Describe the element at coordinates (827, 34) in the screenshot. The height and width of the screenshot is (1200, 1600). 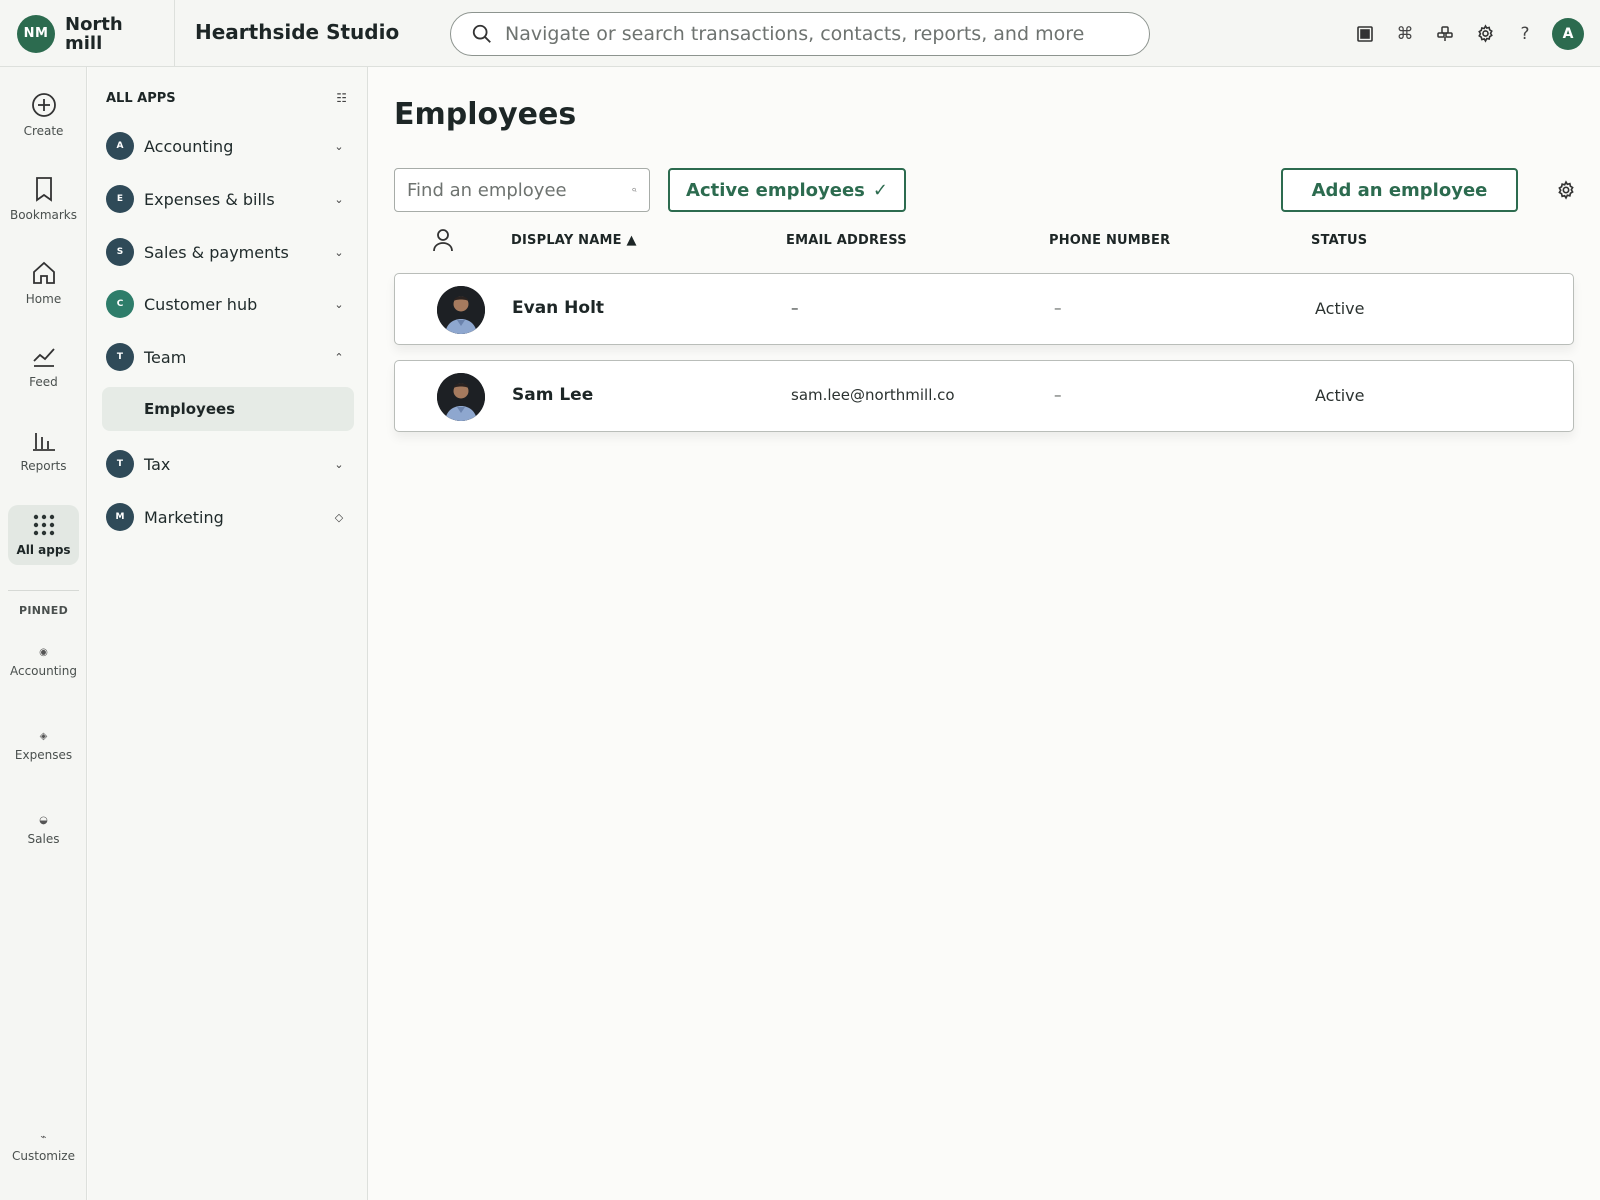
I see `global-search-input` at that location.